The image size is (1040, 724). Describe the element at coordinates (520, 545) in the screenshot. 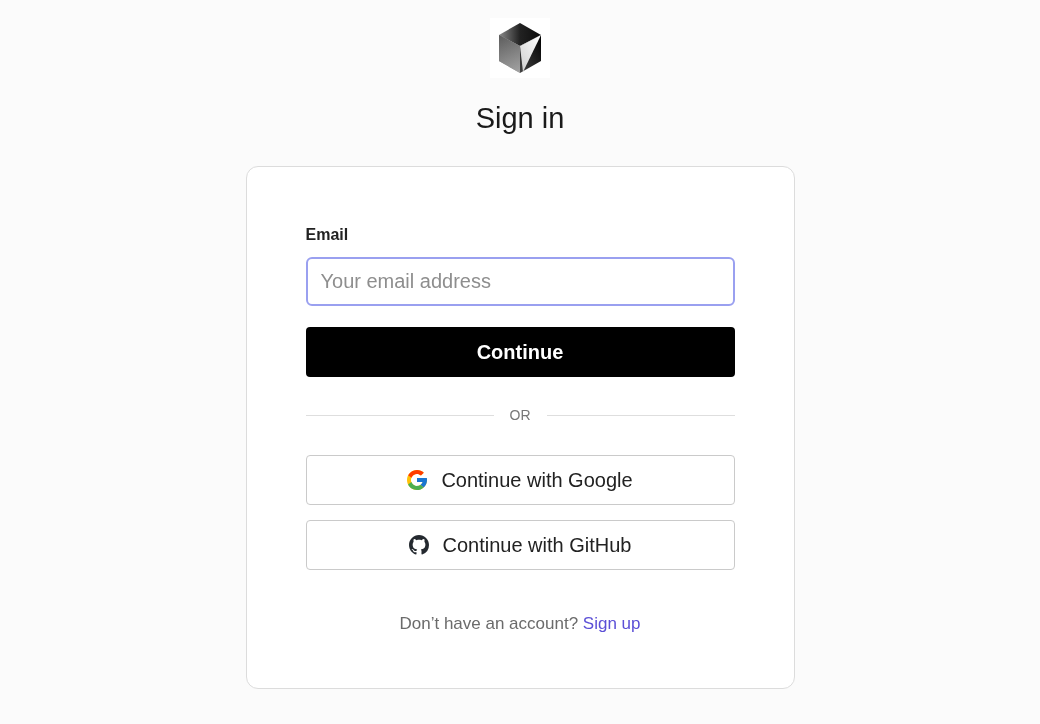

I see `github-button: Continue with GitHub` at that location.